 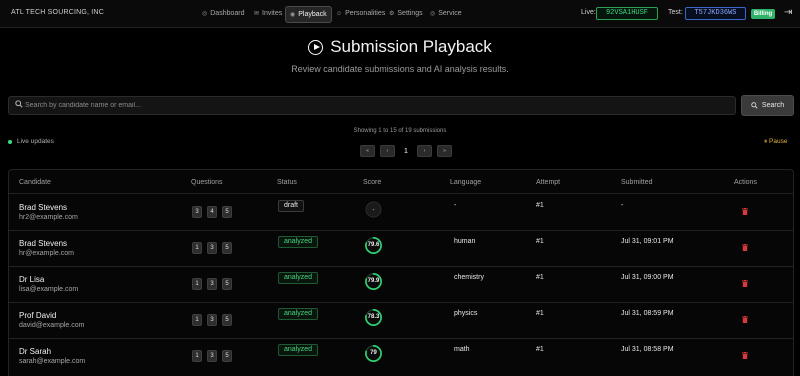 I want to click on column-header-questions: Questions, so click(x=207, y=182).